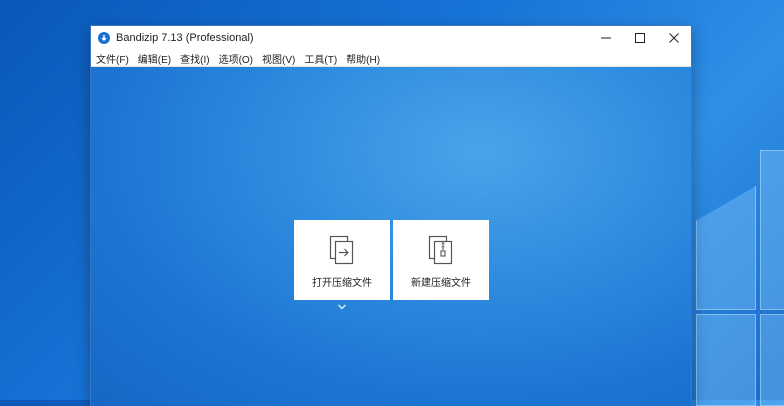  I want to click on maximize-icon, so click(640, 38).